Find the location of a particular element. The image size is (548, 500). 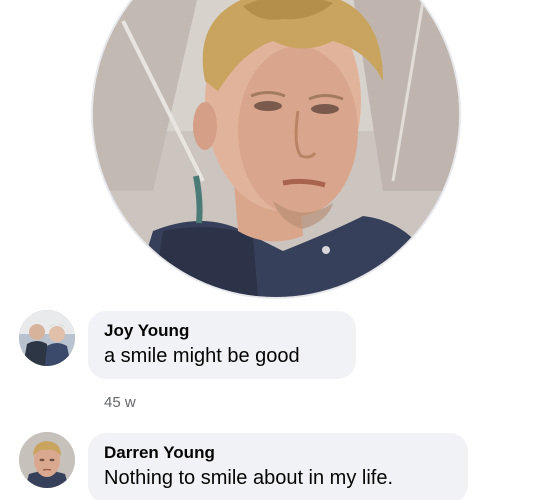

comment-timestamp: 45 w is located at coordinates (120, 403).